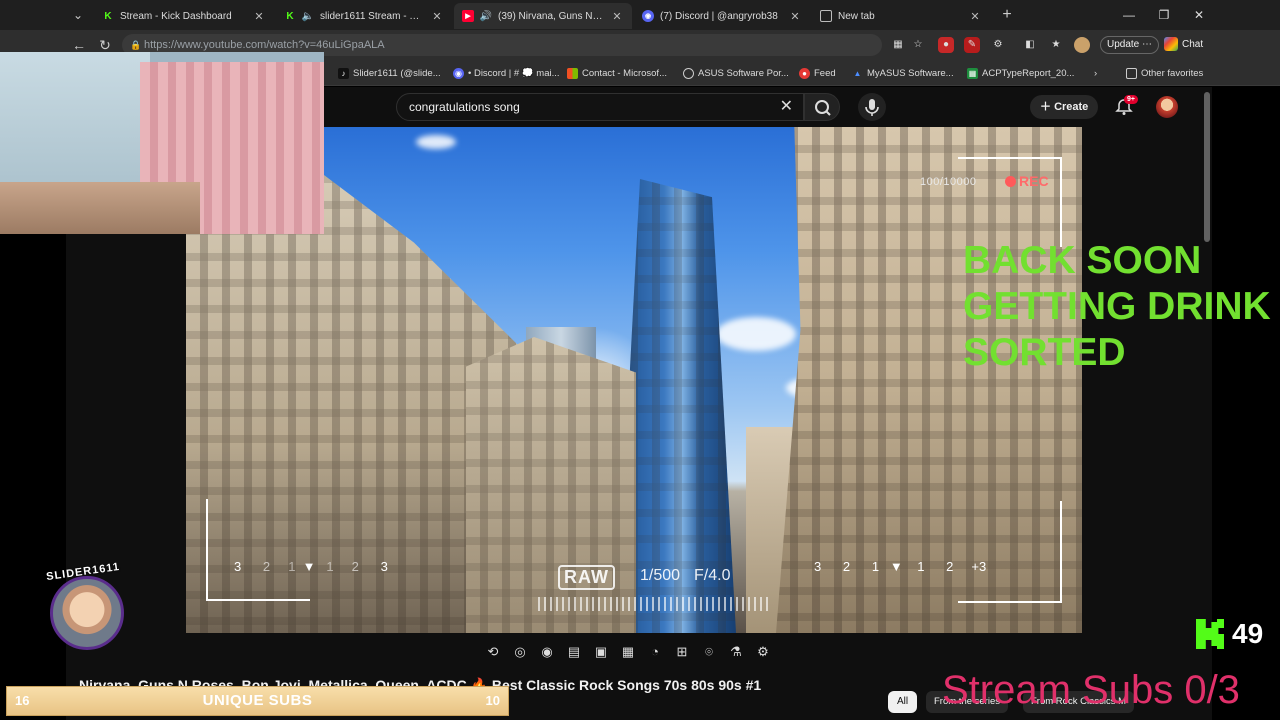 This screenshot has height=720, width=1280. What do you see at coordinates (87, 613) in the screenshot?
I see `avatar-portrait` at bounding box center [87, 613].